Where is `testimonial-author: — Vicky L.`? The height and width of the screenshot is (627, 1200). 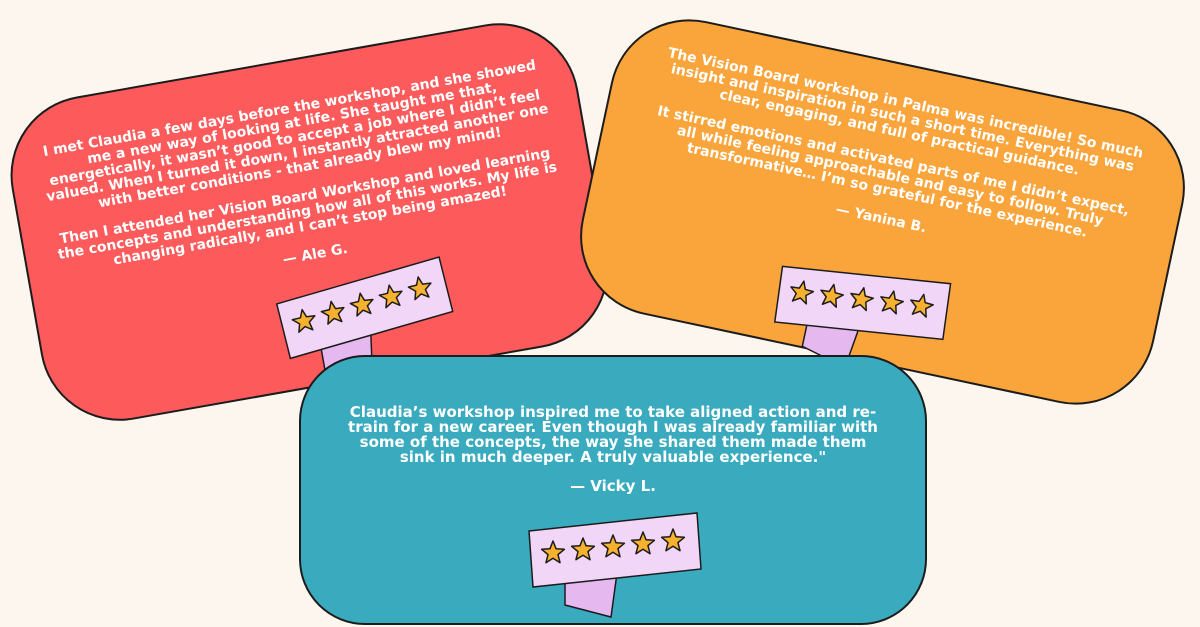 testimonial-author: — Vicky L. is located at coordinates (613, 486).